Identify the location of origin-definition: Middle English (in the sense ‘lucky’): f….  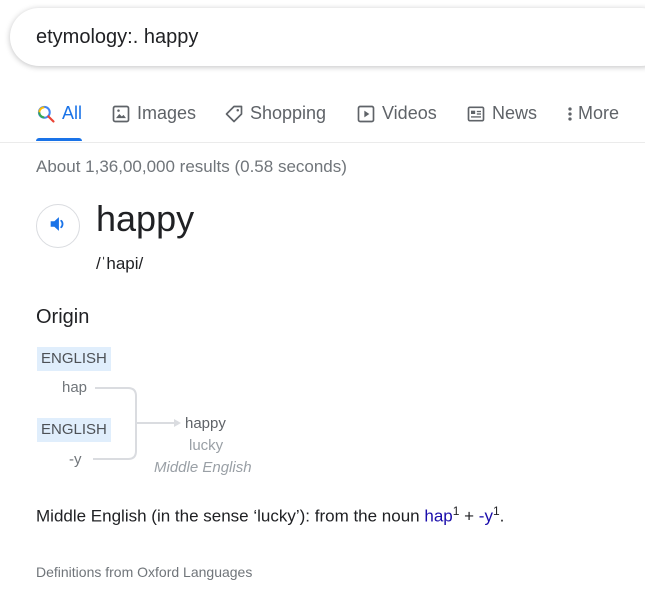
(270, 515).